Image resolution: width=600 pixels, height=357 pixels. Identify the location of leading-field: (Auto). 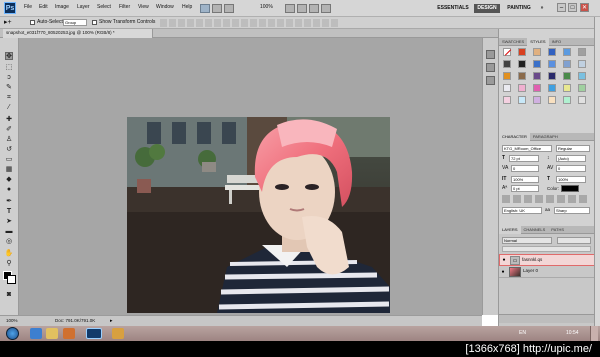
(571, 158).